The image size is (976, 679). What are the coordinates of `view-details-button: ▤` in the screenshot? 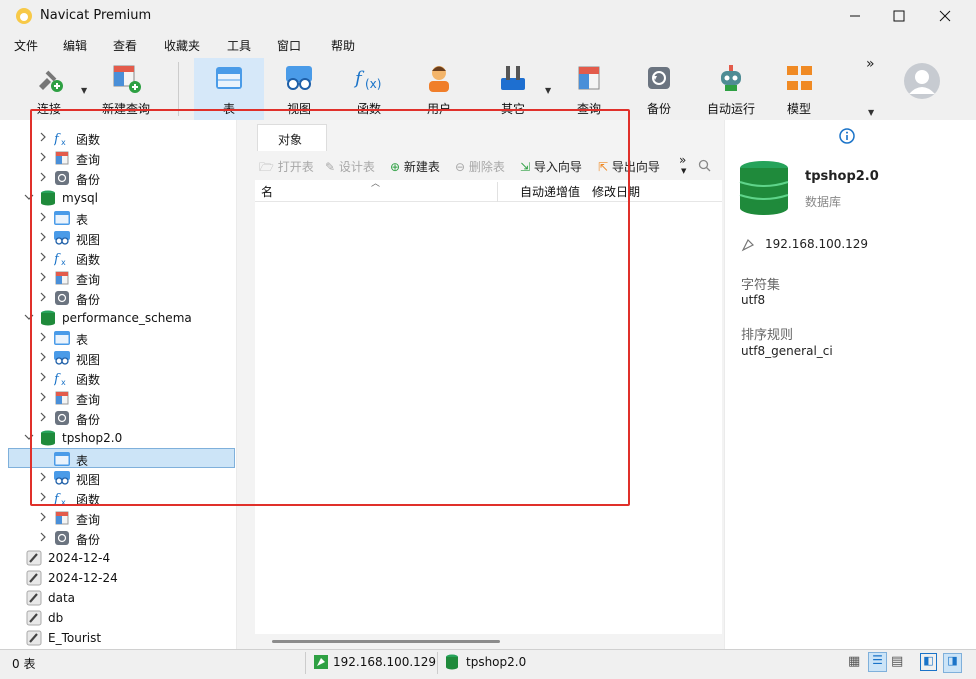 It's located at (897, 661).